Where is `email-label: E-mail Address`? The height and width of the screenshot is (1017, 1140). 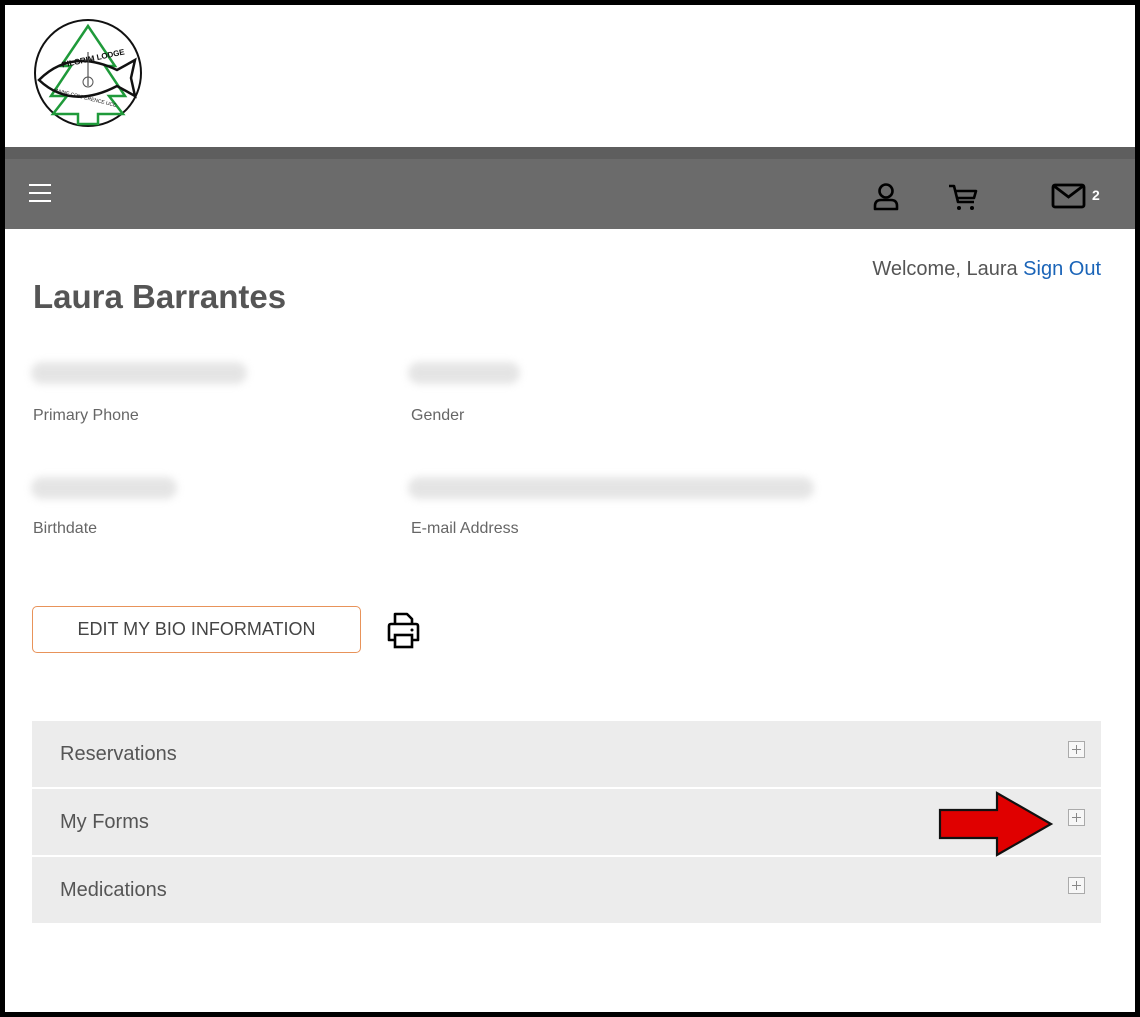 email-label: E-mail Address is located at coordinates (465, 528).